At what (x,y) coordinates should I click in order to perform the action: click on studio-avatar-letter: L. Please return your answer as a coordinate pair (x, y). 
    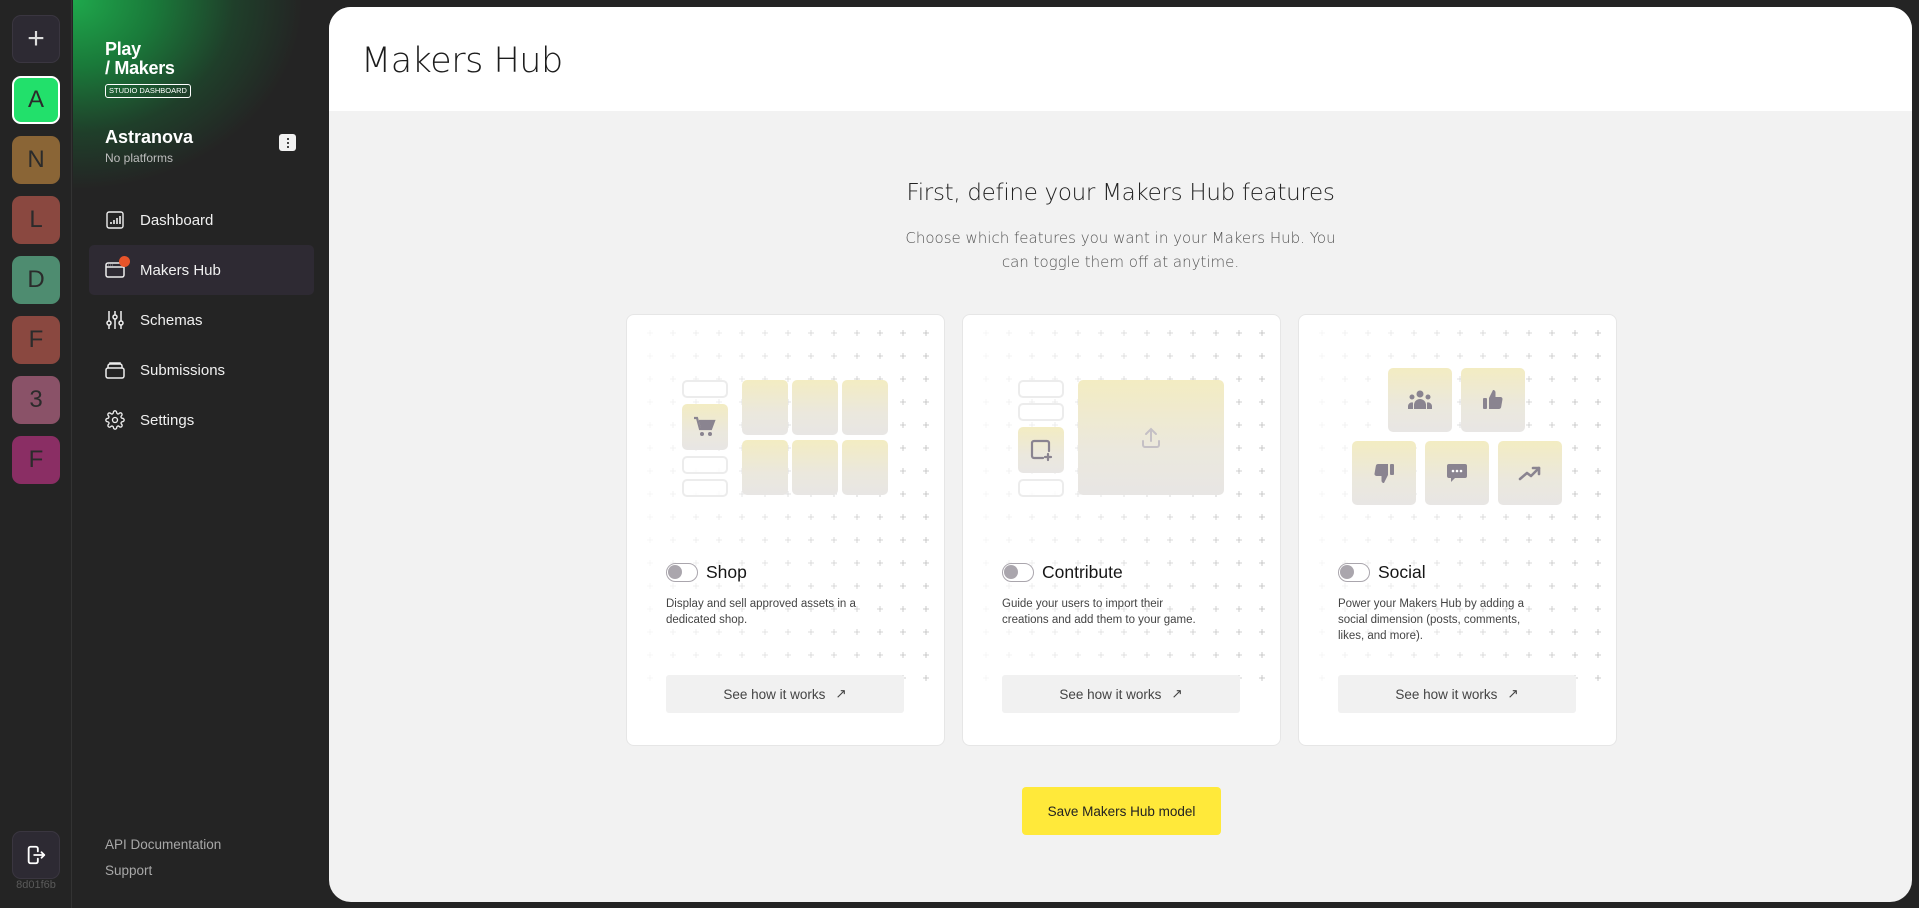
    Looking at the image, I should click on (36, 219).